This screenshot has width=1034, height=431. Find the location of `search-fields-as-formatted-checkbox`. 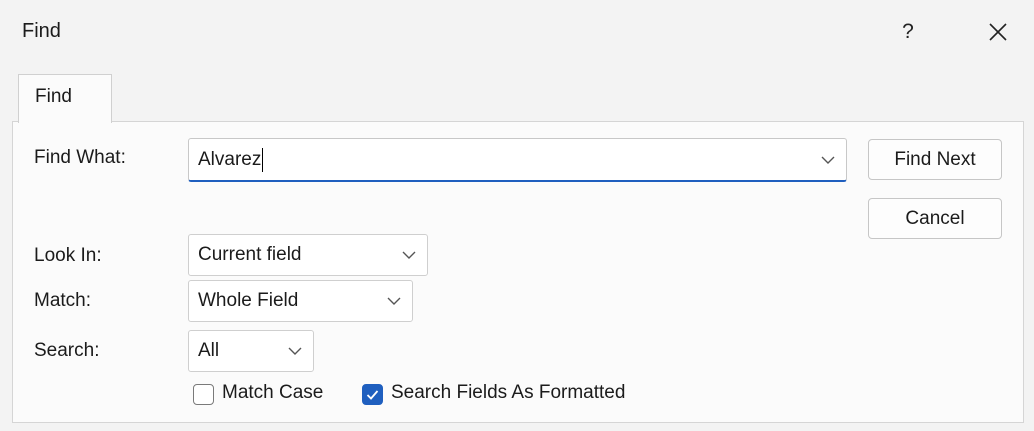

search-fields-as-formatted-checkbox is located at coordinates (372, 394).